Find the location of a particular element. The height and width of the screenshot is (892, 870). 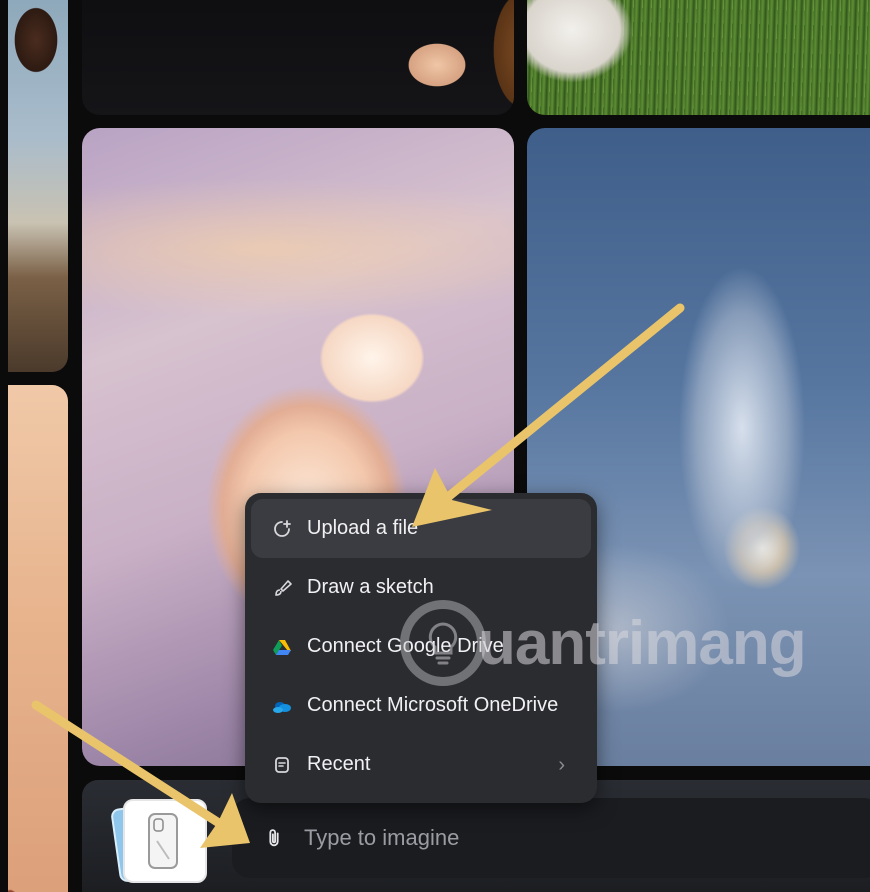

paperclip-icon is located at coordinates (274, 838).